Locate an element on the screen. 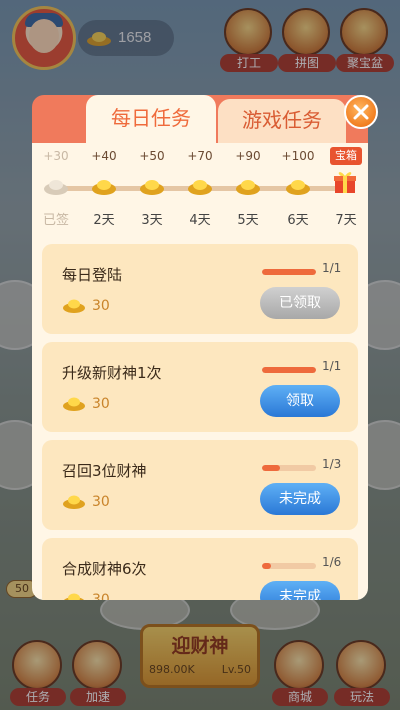  checkin-day: 6天 is located at coordinates (298, 220).